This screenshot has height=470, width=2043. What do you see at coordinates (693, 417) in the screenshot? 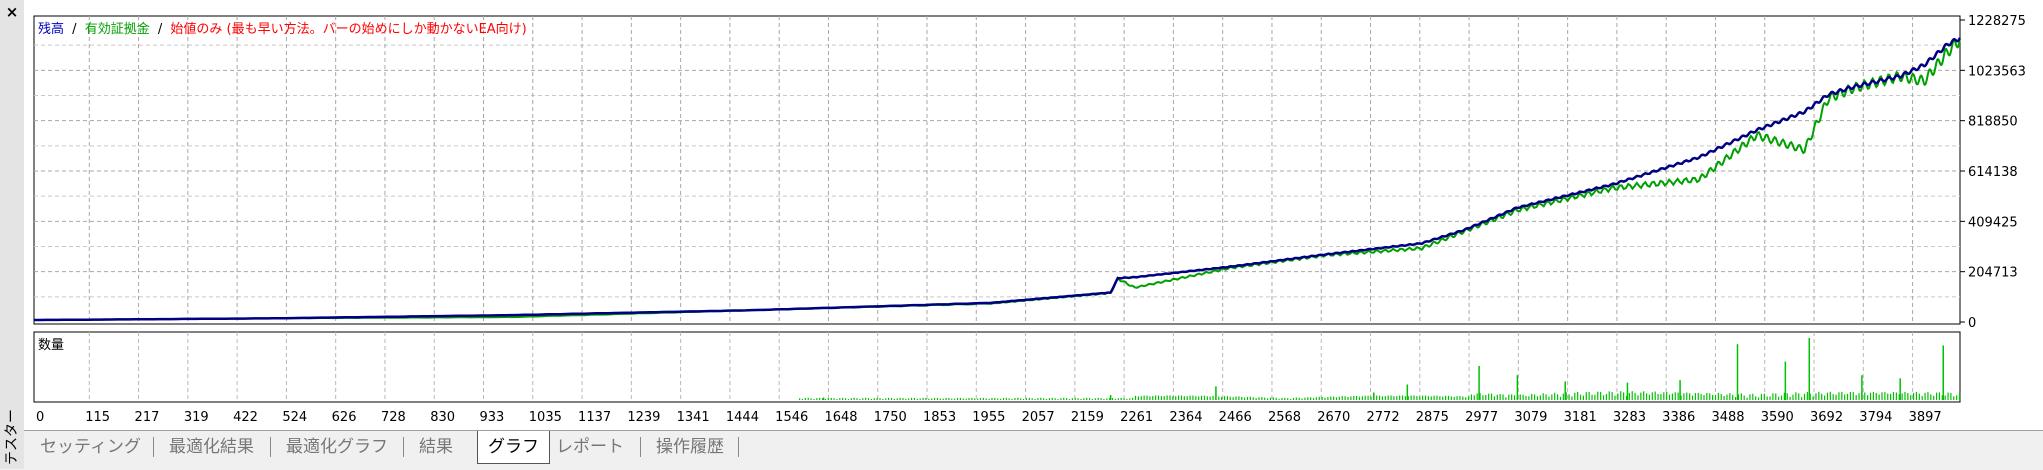
I see `x-tick-label: 1341` at bounding box center [693, 417].